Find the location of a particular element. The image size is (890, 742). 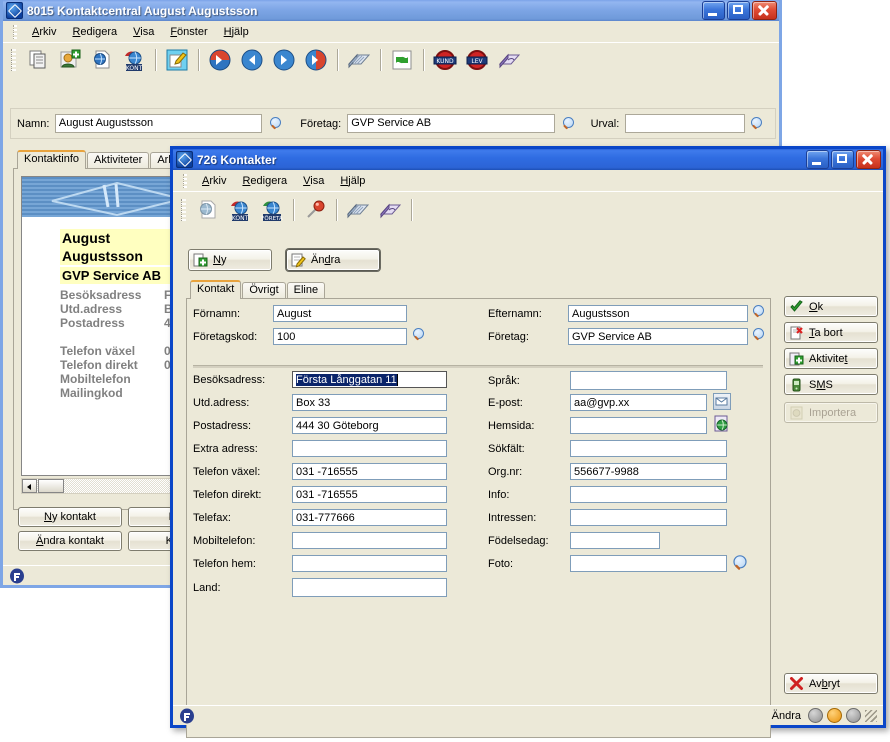

company-search-icon is located at coordinates (569, 124).